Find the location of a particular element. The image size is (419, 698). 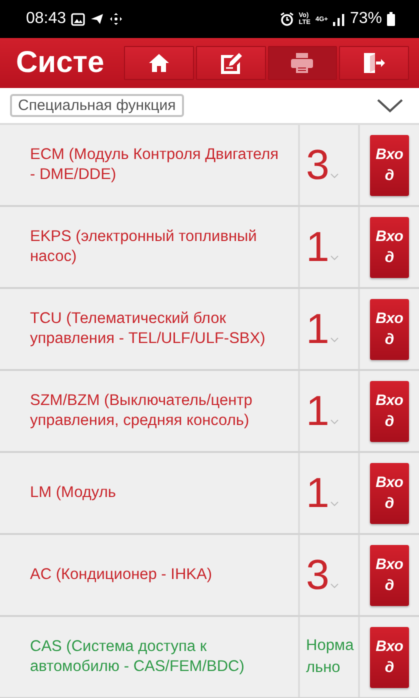

system-name: LM (Модуль is located at coordinates (149, 493).